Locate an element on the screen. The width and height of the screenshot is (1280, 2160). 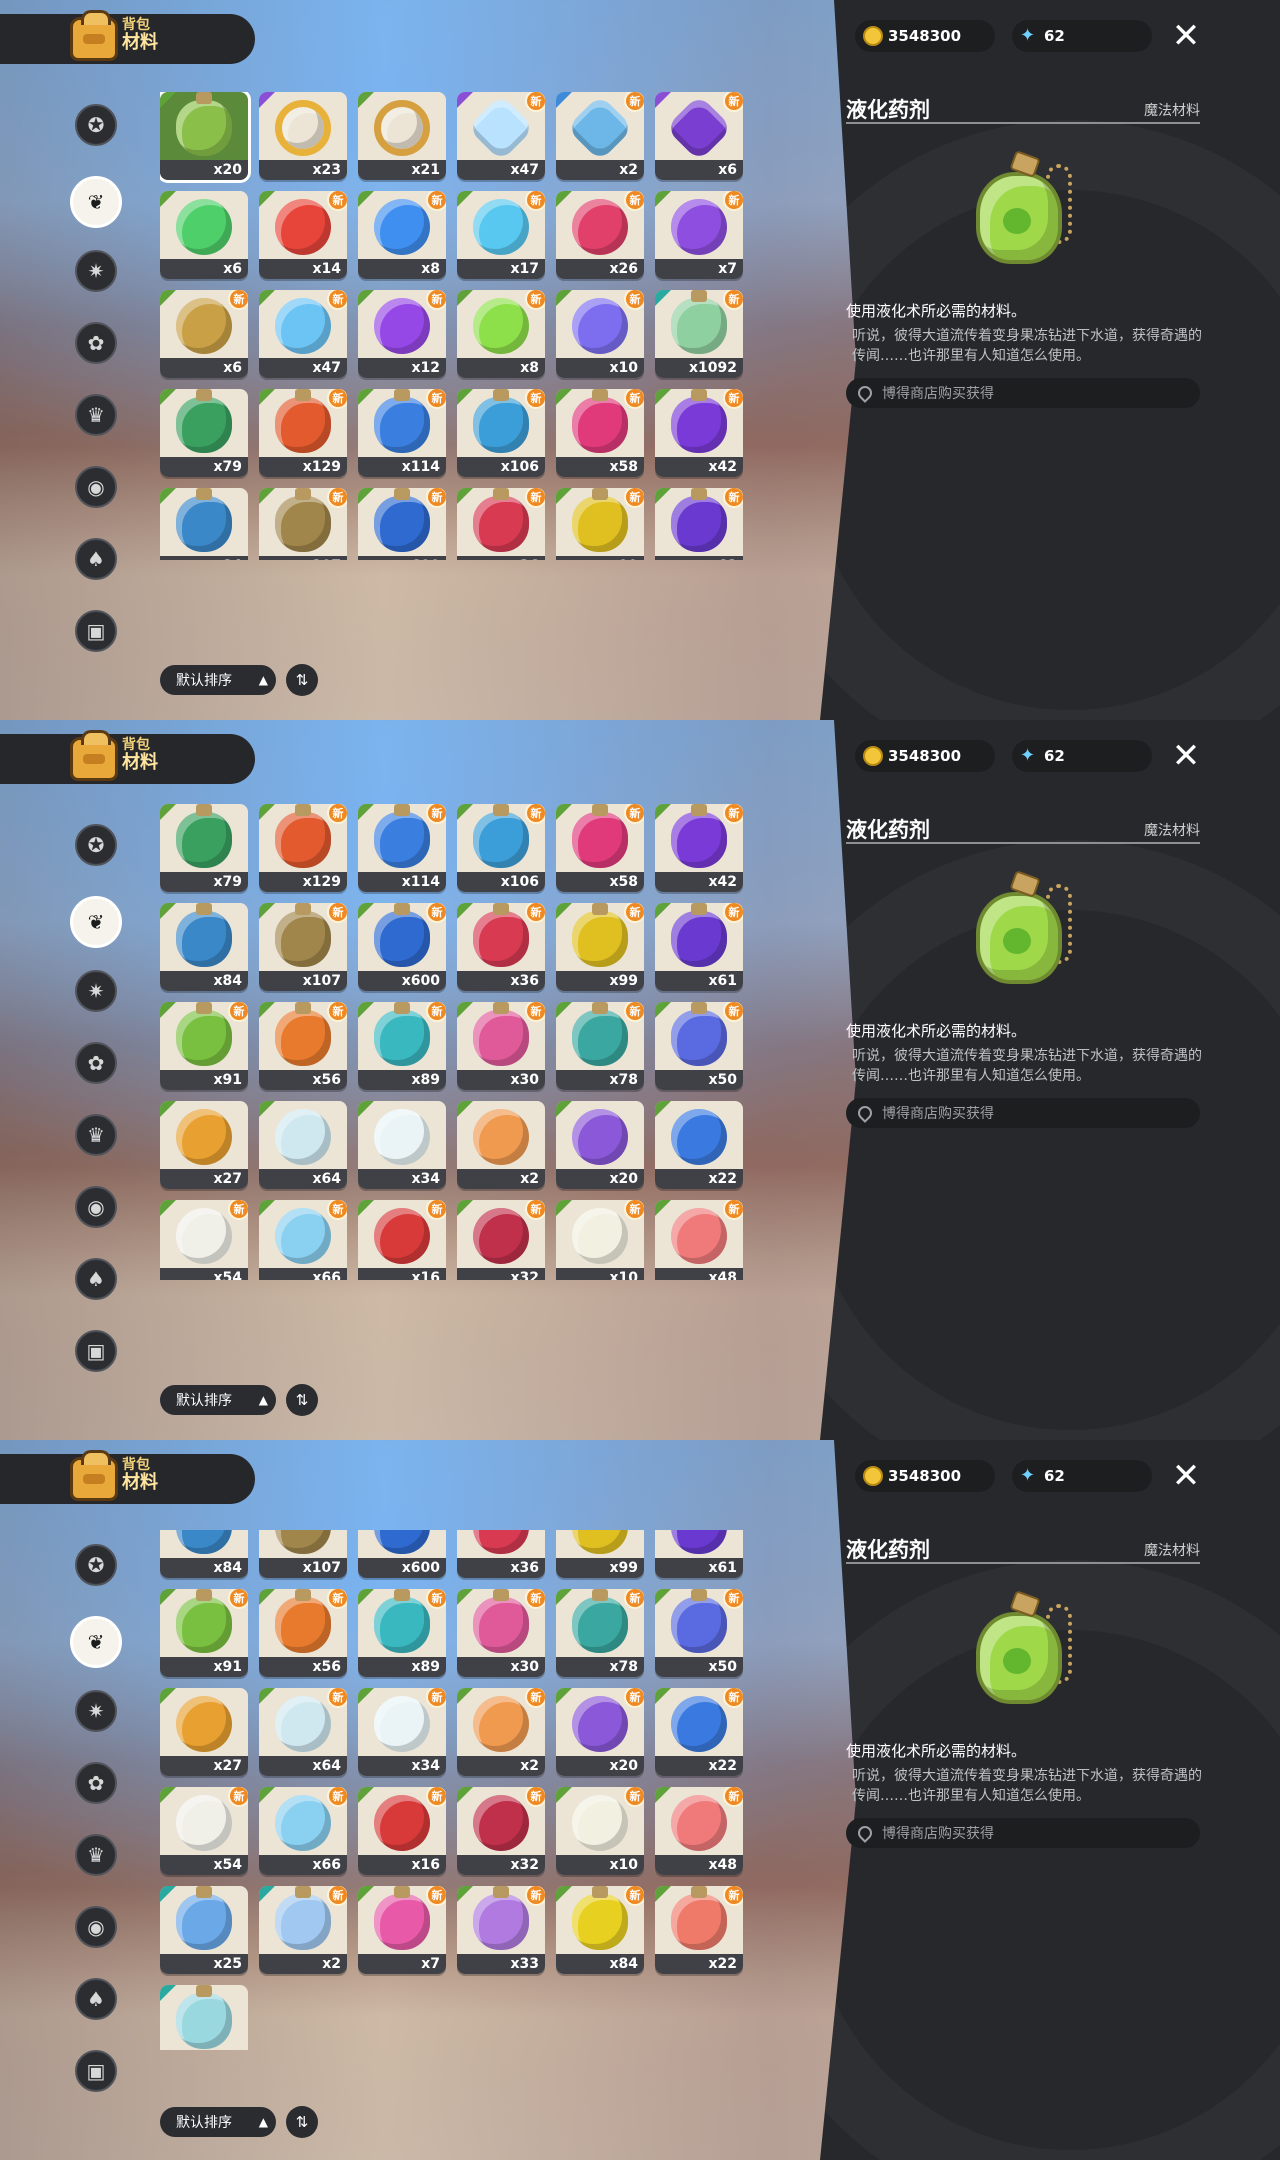
item-slot: x21 is located at coordinates (402, 136).